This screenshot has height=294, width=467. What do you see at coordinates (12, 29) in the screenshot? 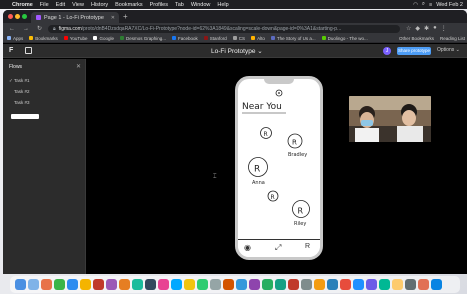
I see `back-icon: ←` at bounding box center [12, 29].